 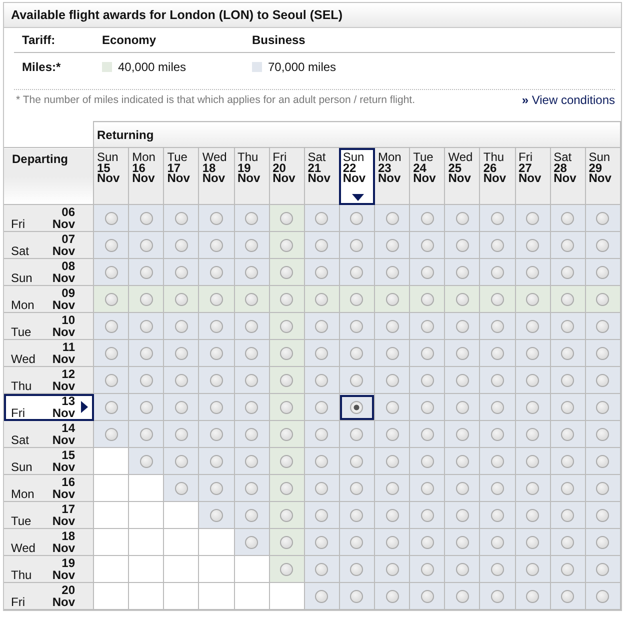 What do you see at coordinates (146, 176) in the screenshot?
I see `return-date-header: Mon 16 Nov` at bounding box center [146, 176].